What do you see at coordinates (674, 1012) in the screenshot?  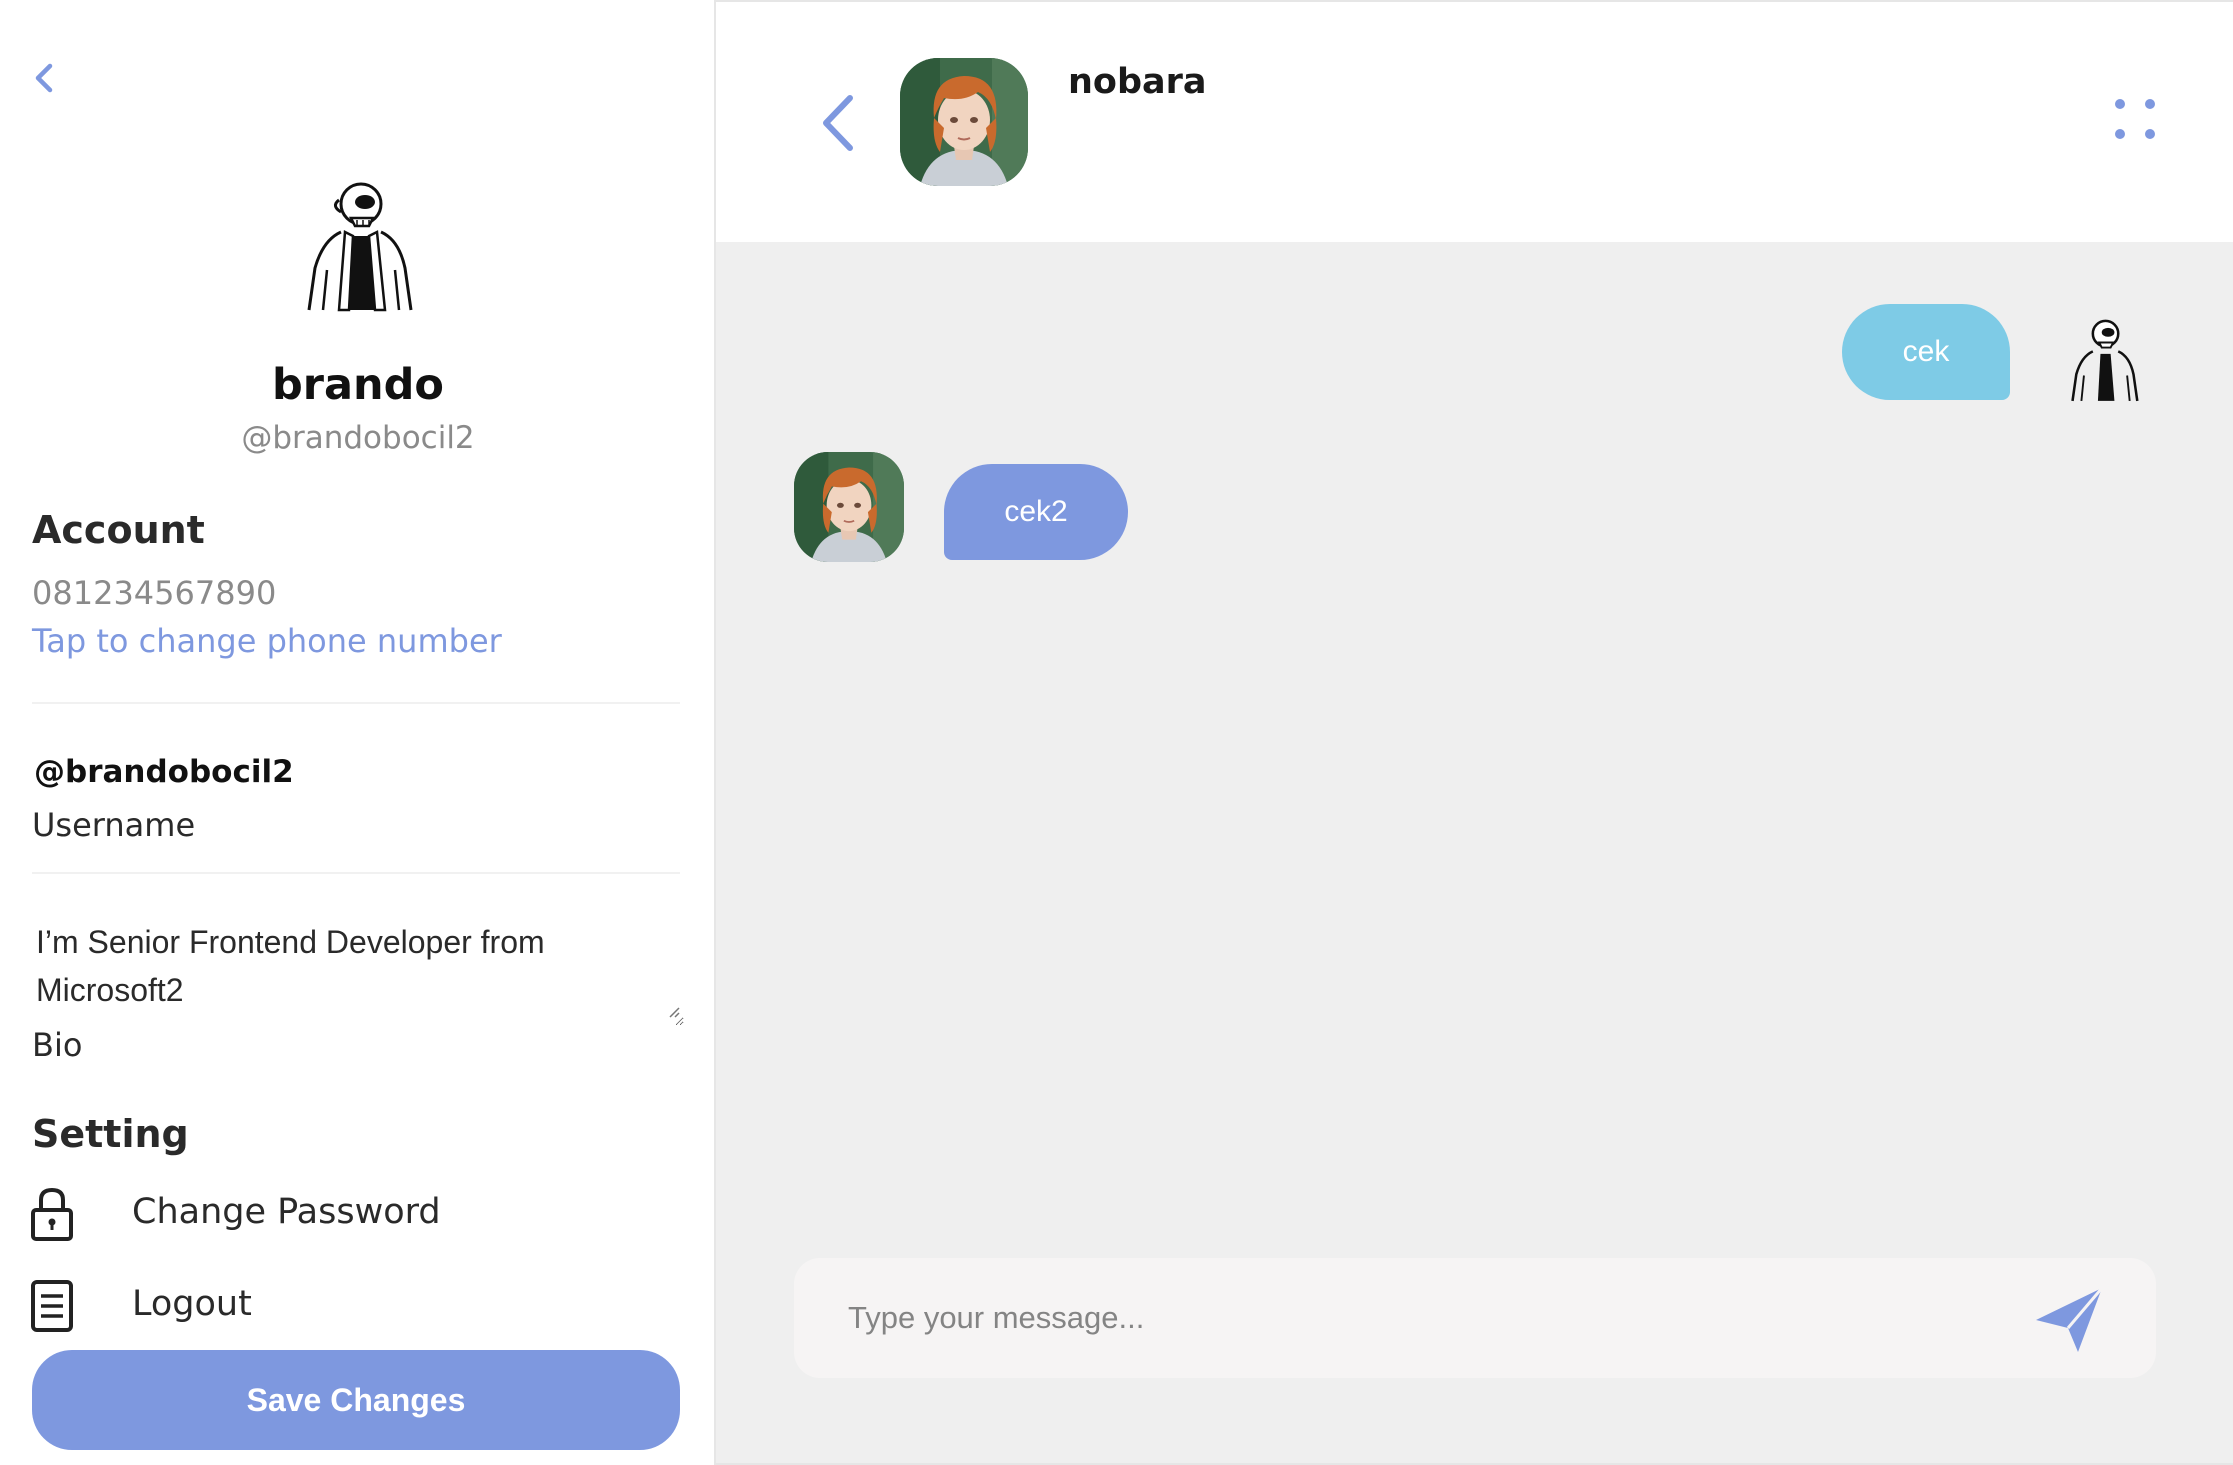 I see `resize-grip-icon` at bounding box center [674, 1012].